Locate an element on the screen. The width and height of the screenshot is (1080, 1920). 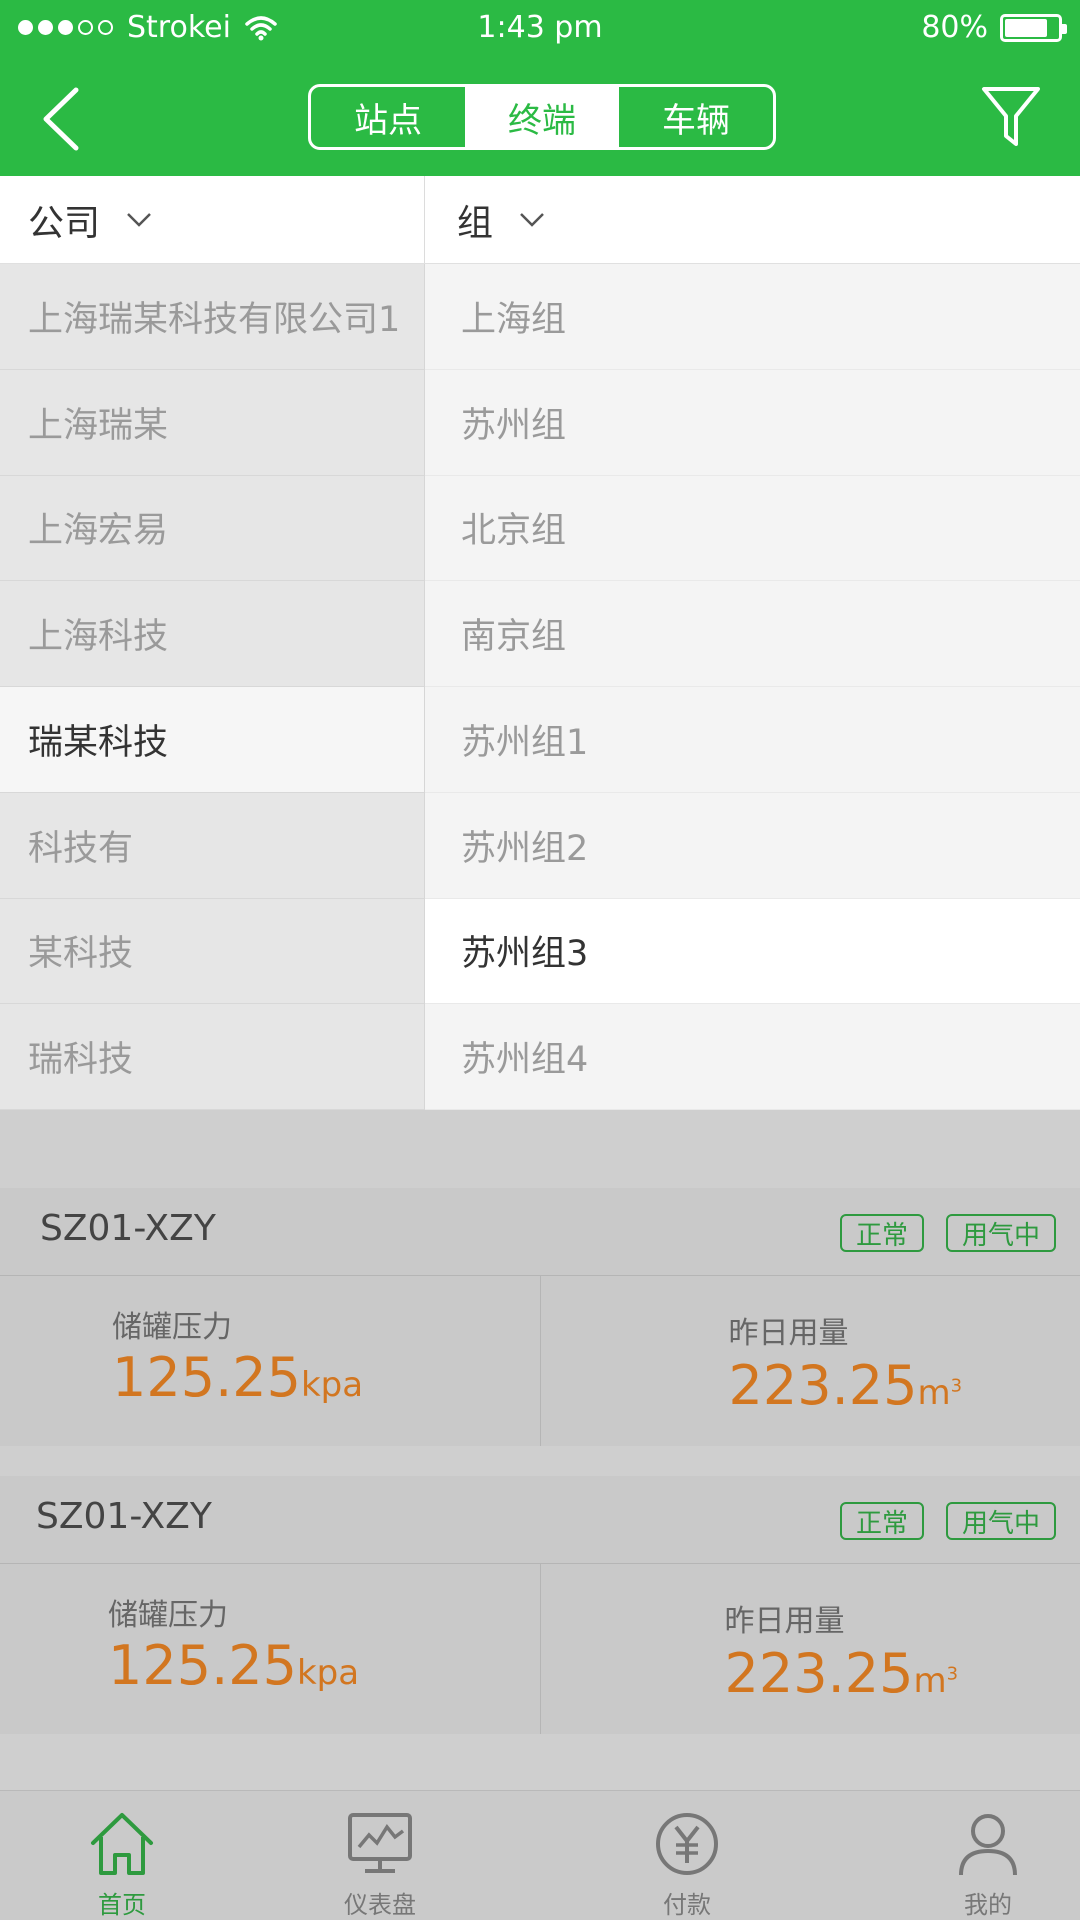
user-icon is located at coordinates (988, 1845).